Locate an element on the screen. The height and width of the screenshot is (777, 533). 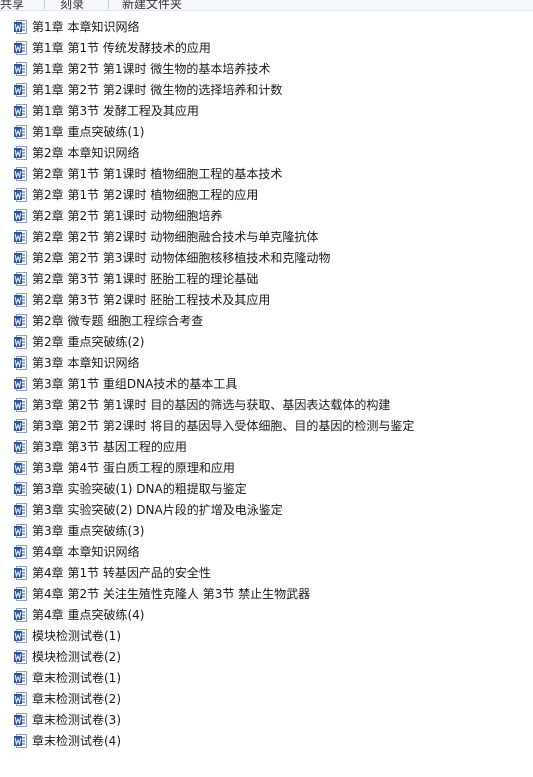
file-name: 章末检测试卷(1) is located at coordinates (76, 678).